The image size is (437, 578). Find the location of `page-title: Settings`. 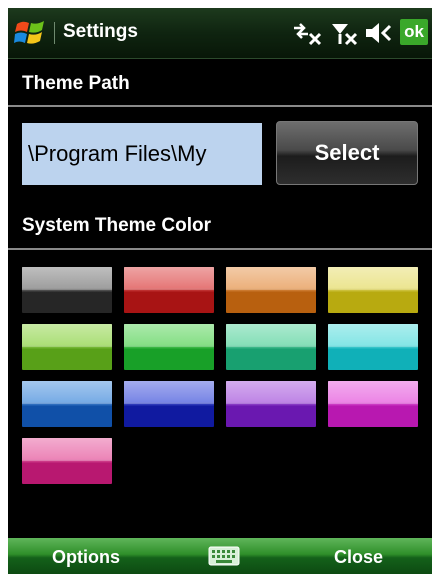

page-title: Settings is located at coordinates (100, 31).